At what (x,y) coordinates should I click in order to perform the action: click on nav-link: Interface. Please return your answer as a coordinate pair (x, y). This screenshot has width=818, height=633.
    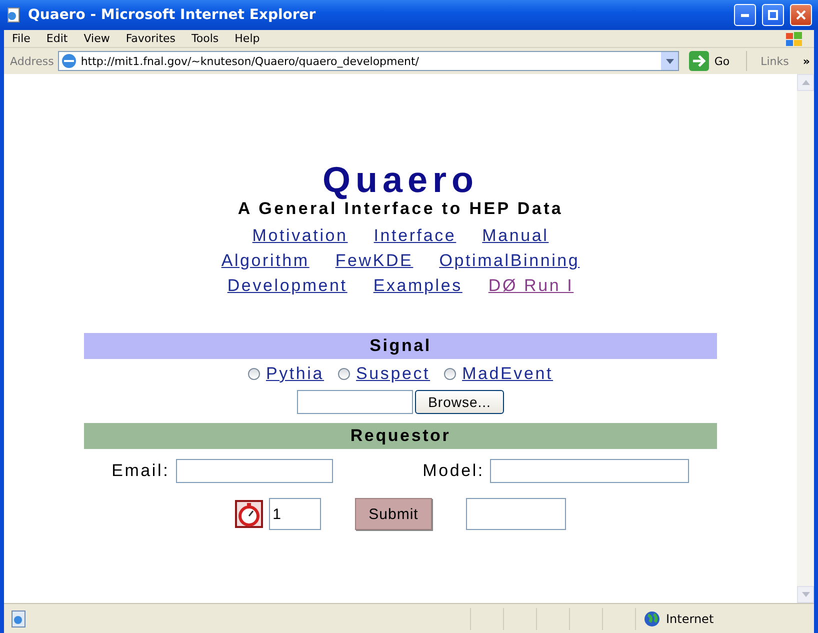
    Looking at the image, I should click on (415, 235).